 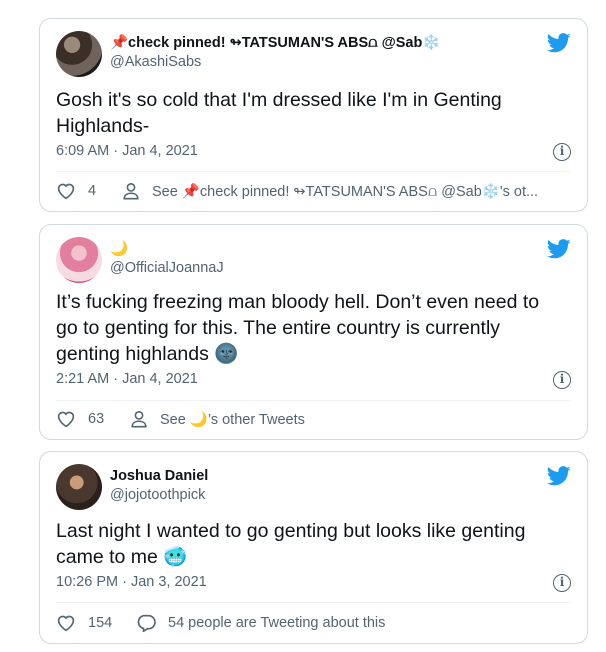 What do you see at coordinates (127, 151) in the screenshot?
I see `timestamp: 6:09 AM · Jan 4, 2021` at bounding box center [127, 151].